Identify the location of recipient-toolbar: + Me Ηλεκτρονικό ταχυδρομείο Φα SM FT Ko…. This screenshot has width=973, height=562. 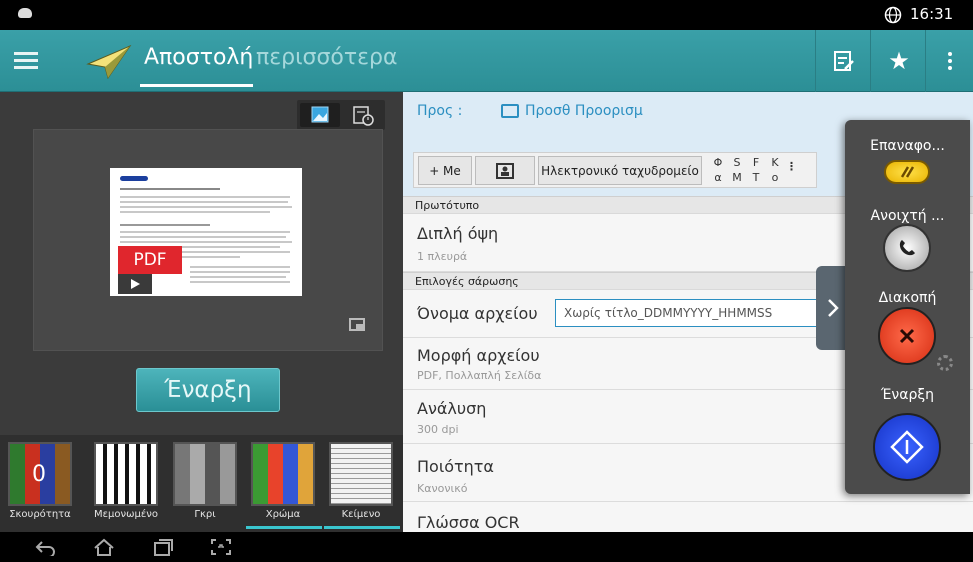
(615, 170).